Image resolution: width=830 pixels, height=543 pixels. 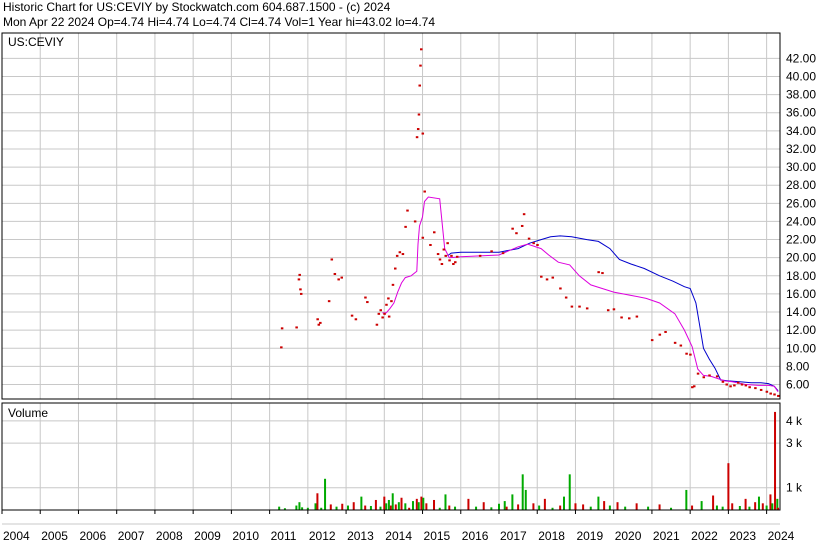 What do you see at coordinates (801, 167) in the screenshot?
I see `price-tick-label: 30.00` at bounding box center [801, 167].